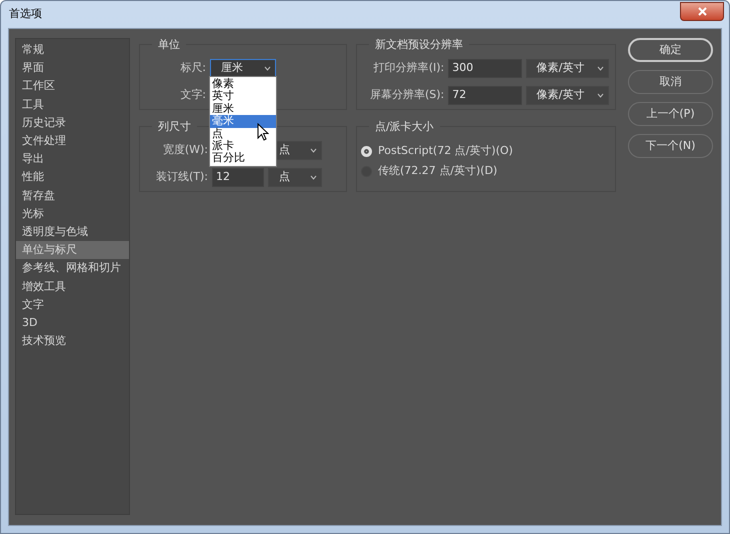  What do you see at coordinates (670, 82) in the screenshot?
I see `dialog-button: 取消` at bounding box center [670, 82].